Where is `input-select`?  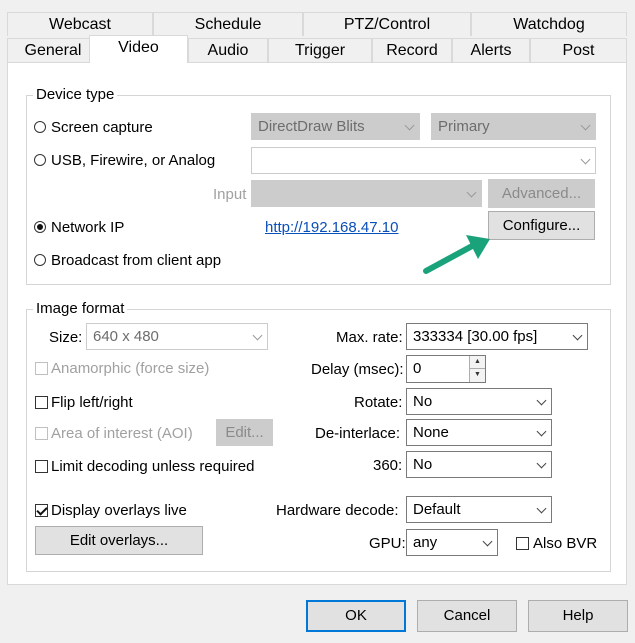
input-select is located at coordinates (366, 193).